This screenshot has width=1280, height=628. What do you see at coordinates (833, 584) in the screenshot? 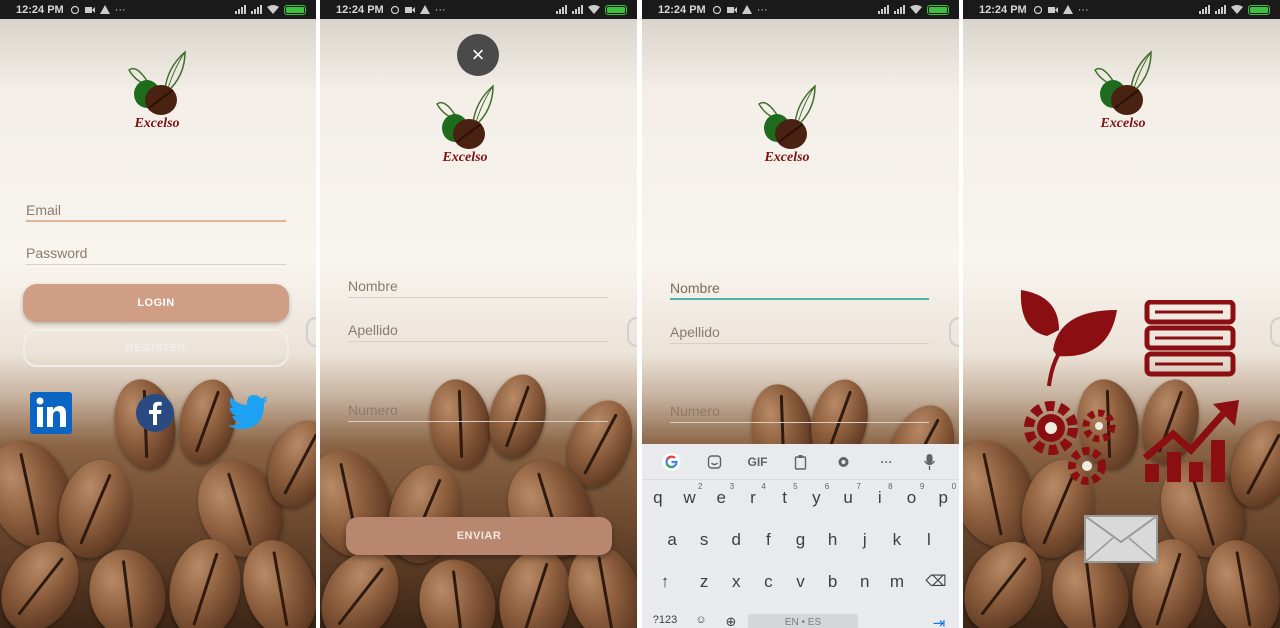
I see `key-b: b` at bounding box center [833, 584].